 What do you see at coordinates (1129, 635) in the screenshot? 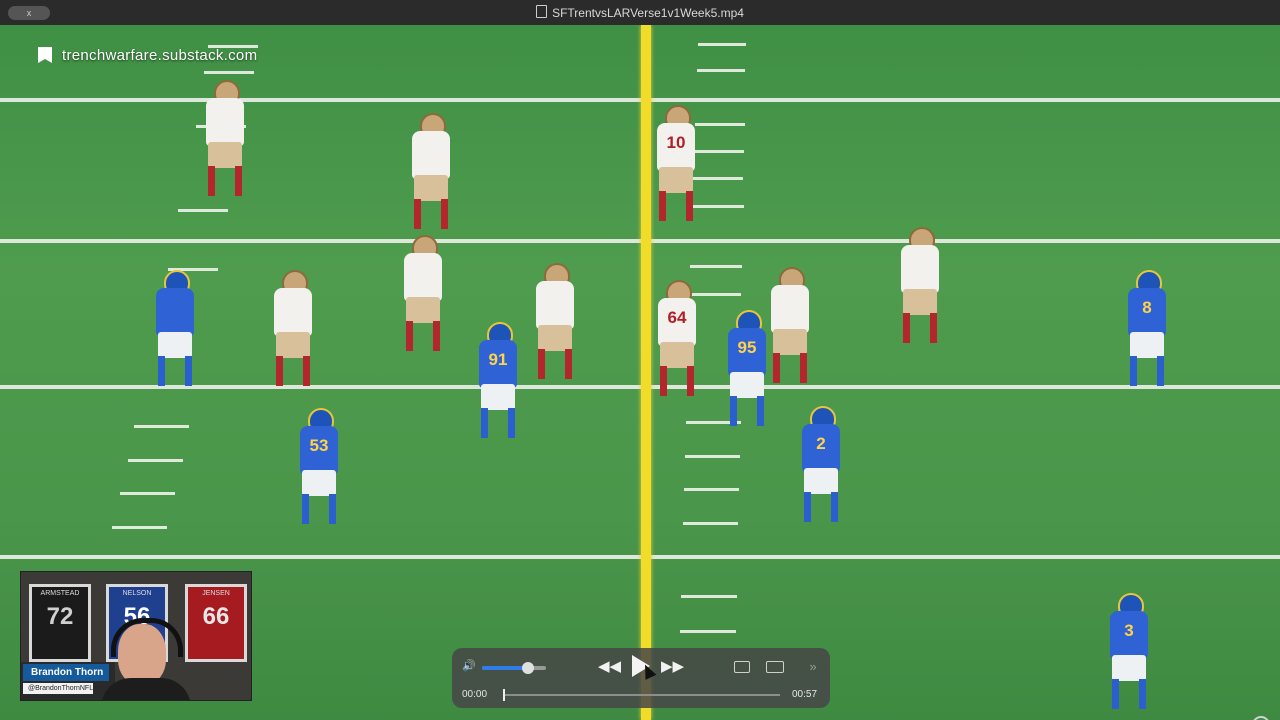
I see `jersey-number: 3` at bounding box center [1129, 635].